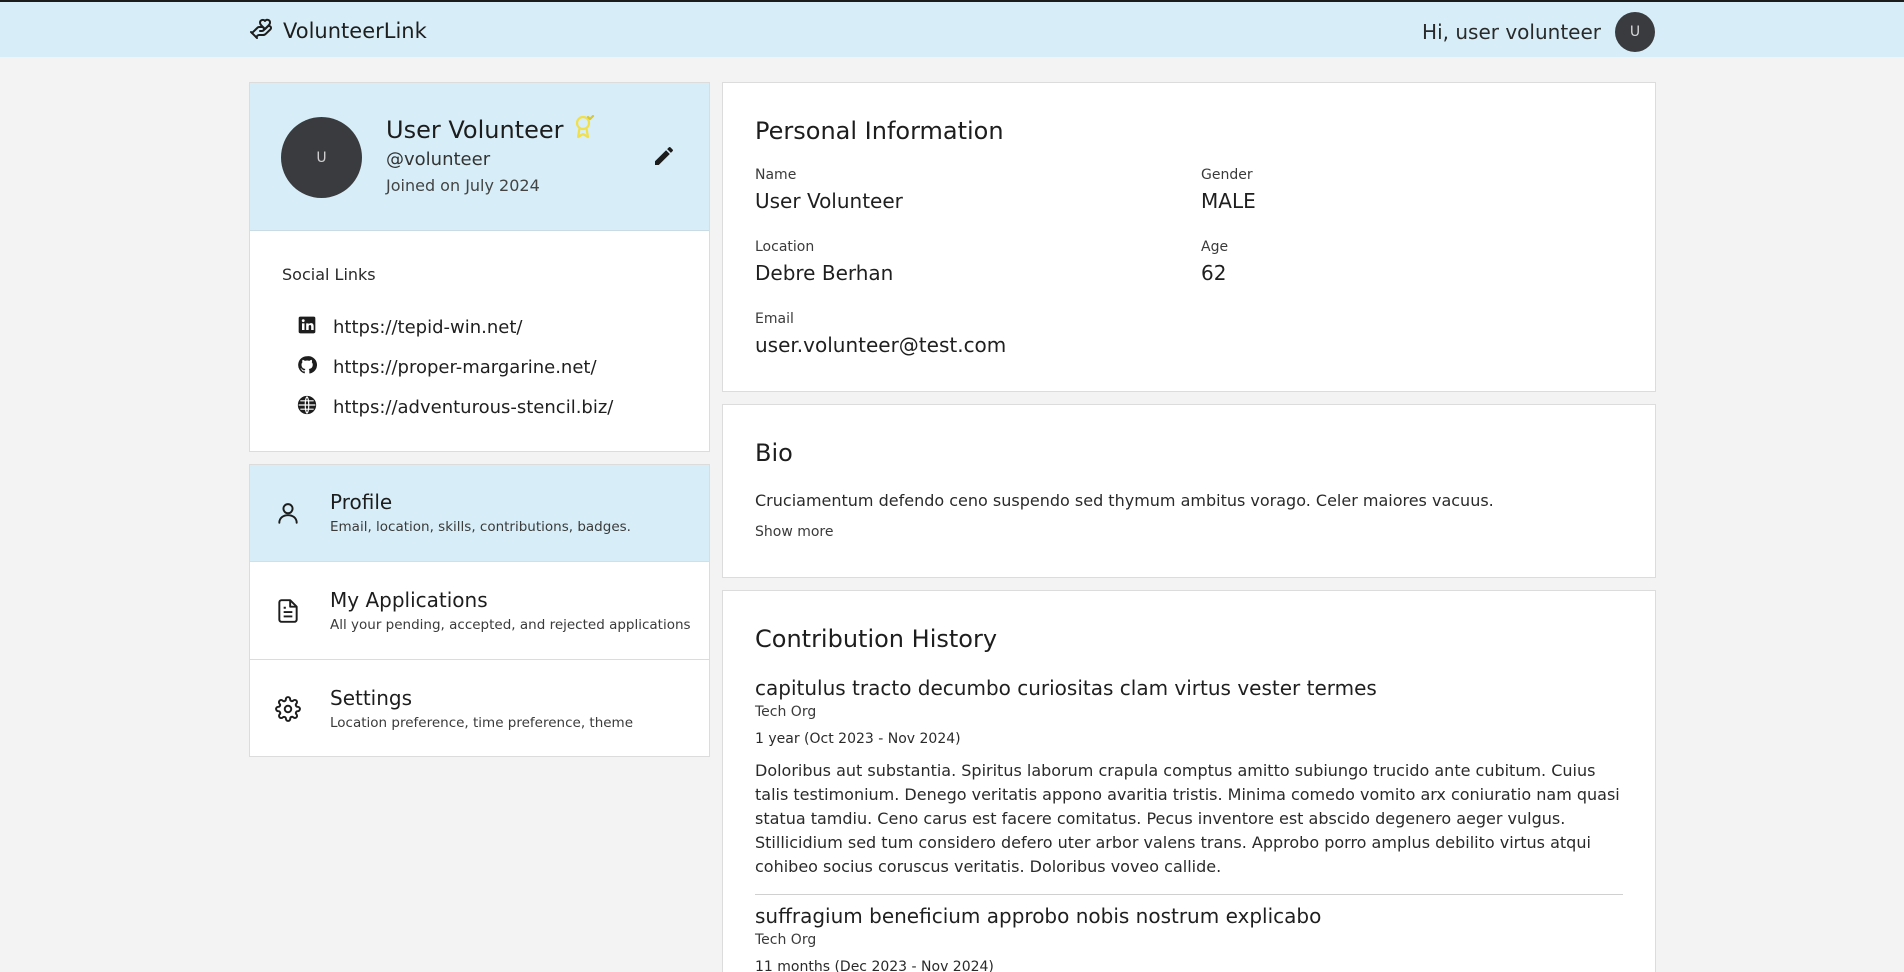  I want to click on contribution-duration: 11 months (Dec 2023 - Nov 2024), so click(874, 965).